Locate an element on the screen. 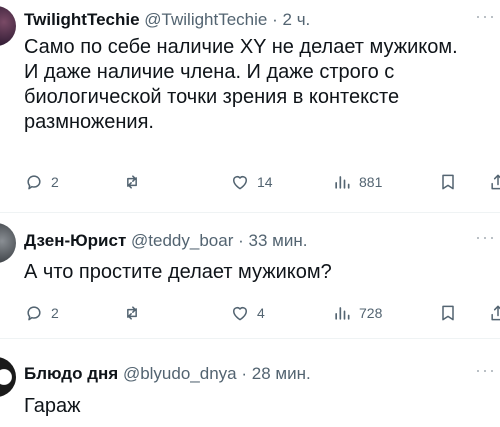  like-button: 4 is located at coordinates (247, 313).